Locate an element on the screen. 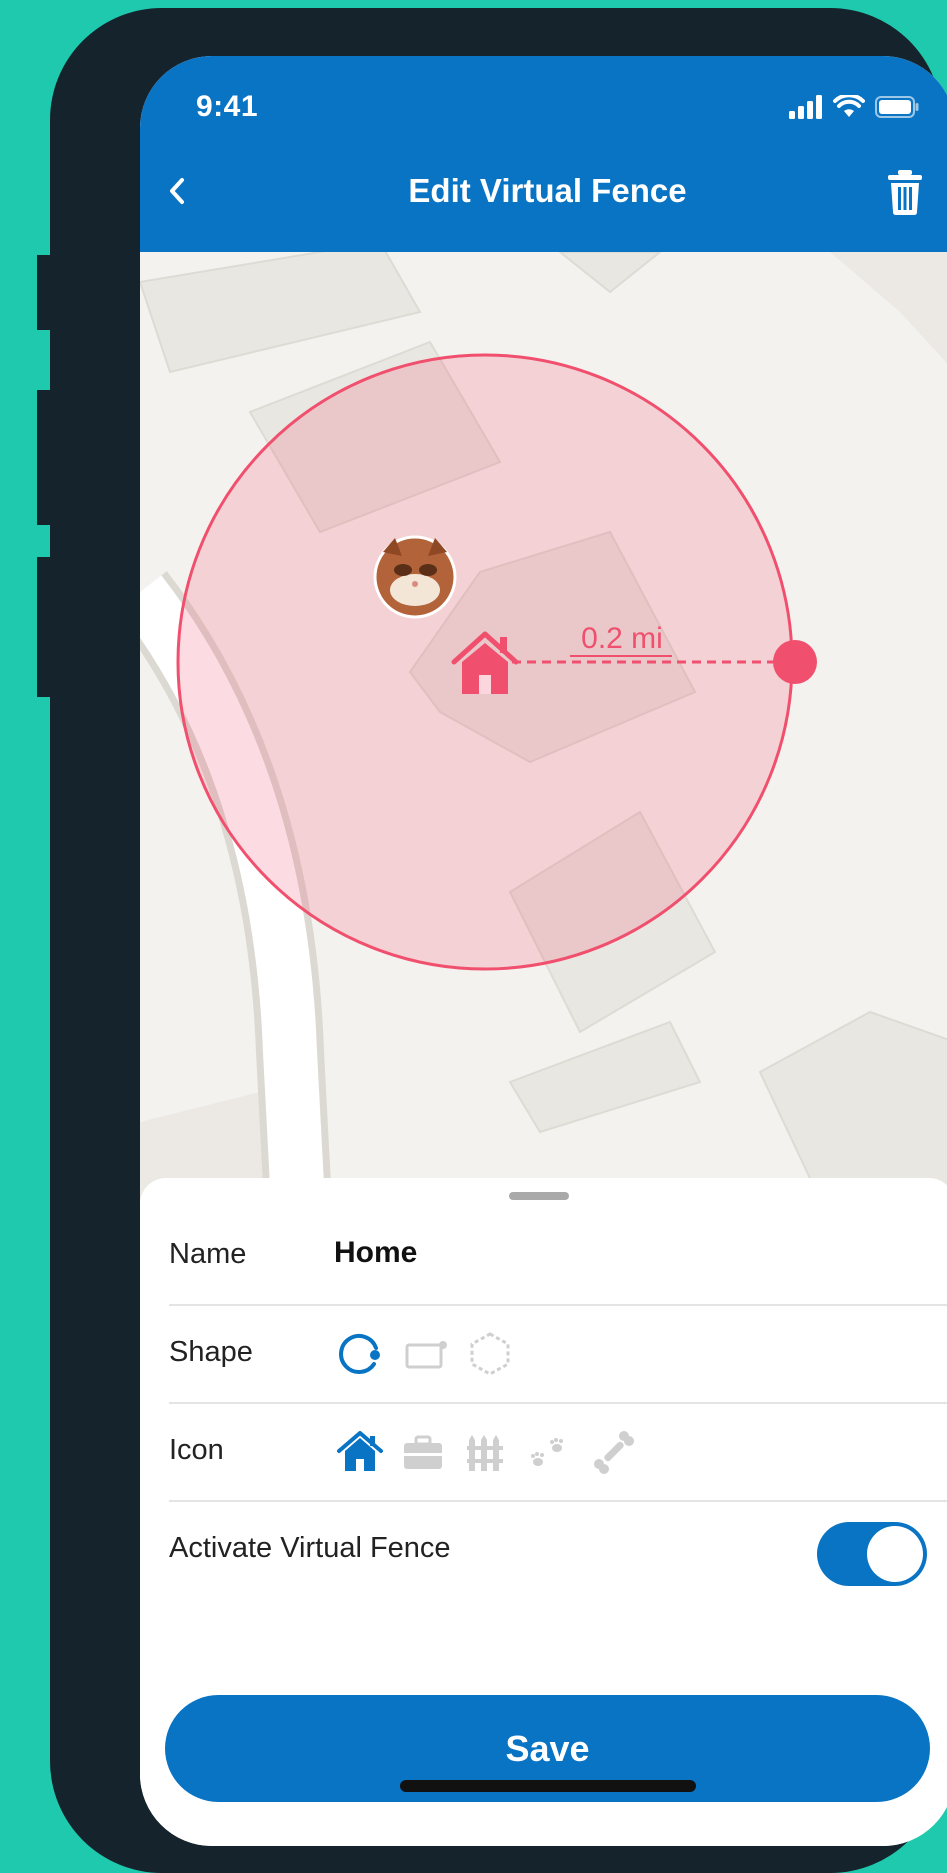  activate-label: Activate Virtual Fence is located at coordinates (310, 1548).